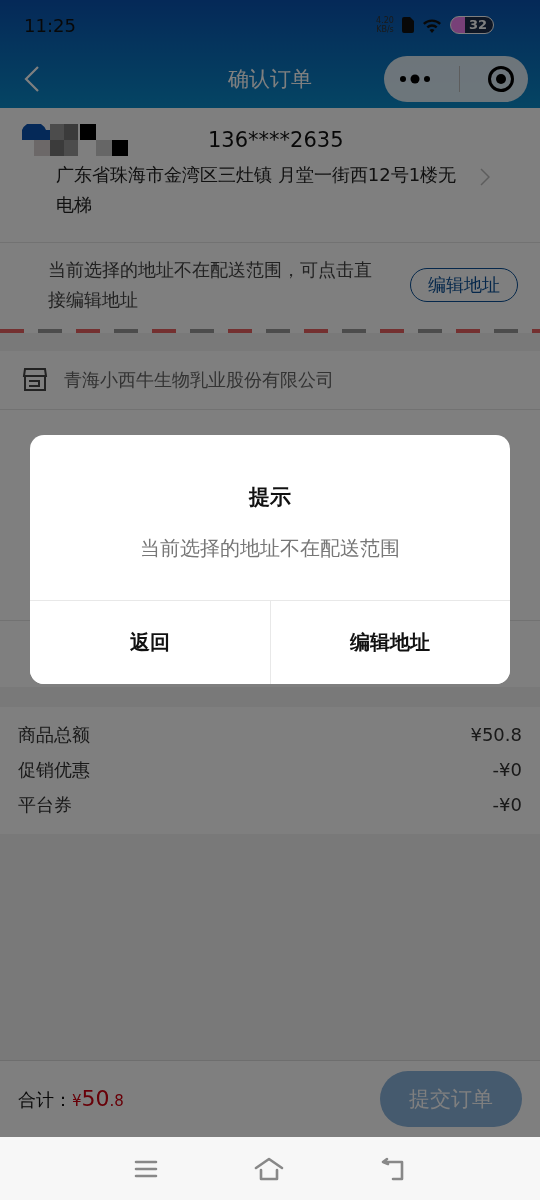  I want to click on address-text: 广东省珠海市金湾区三灶镇 月堂一街西12号1楼无电梯, so click(261, 190).